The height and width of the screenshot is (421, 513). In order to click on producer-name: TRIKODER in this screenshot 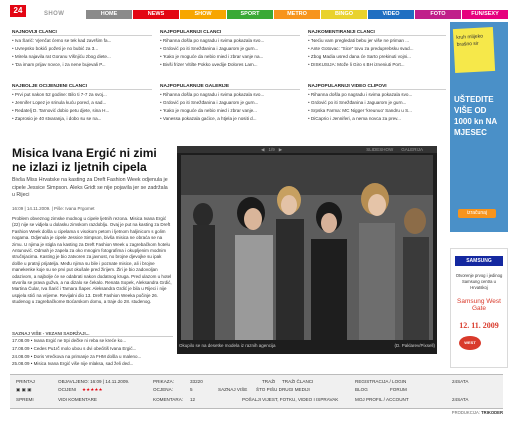, I will do `click(492, 412)`.